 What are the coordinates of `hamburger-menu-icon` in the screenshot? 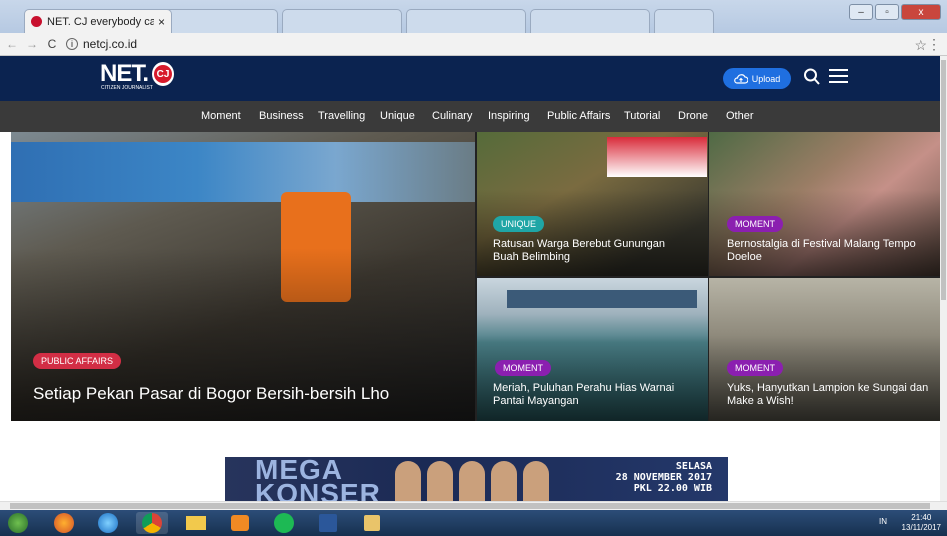 It's located at (838, 77).